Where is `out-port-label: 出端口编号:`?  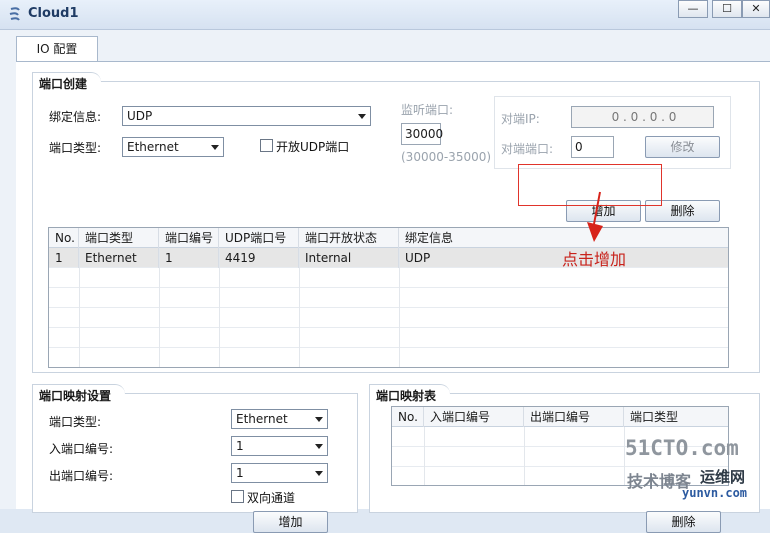
out-port-label: 出端口编号: is located at coordinates (81, 476).